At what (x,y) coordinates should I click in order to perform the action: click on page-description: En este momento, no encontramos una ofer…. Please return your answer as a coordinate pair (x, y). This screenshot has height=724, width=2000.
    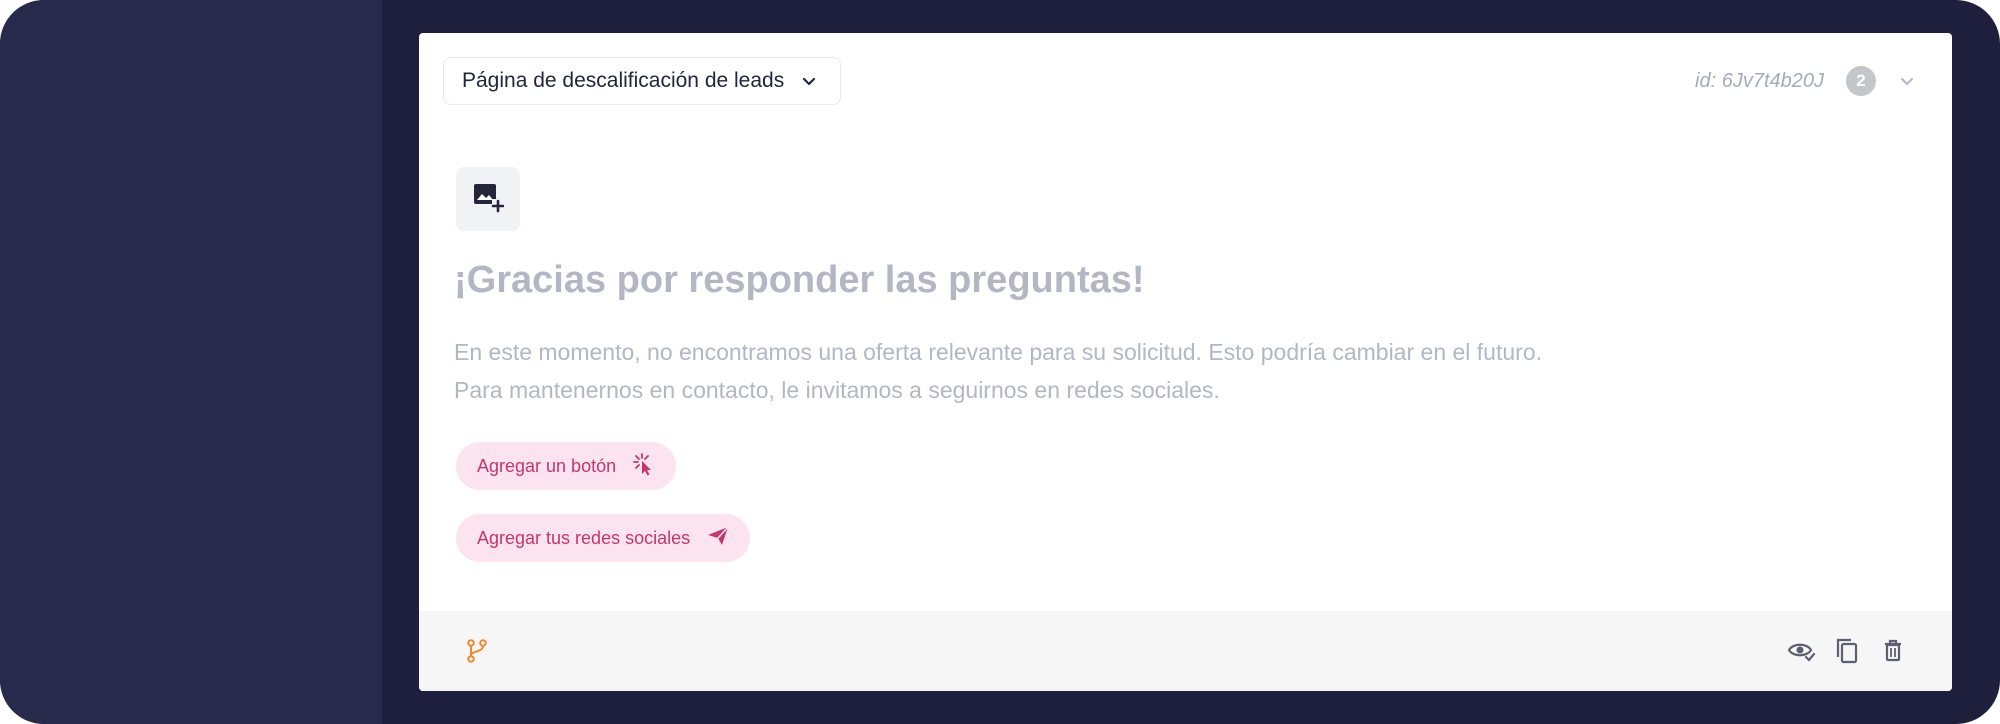
    Looking at the image, I should click on (1014, 371).